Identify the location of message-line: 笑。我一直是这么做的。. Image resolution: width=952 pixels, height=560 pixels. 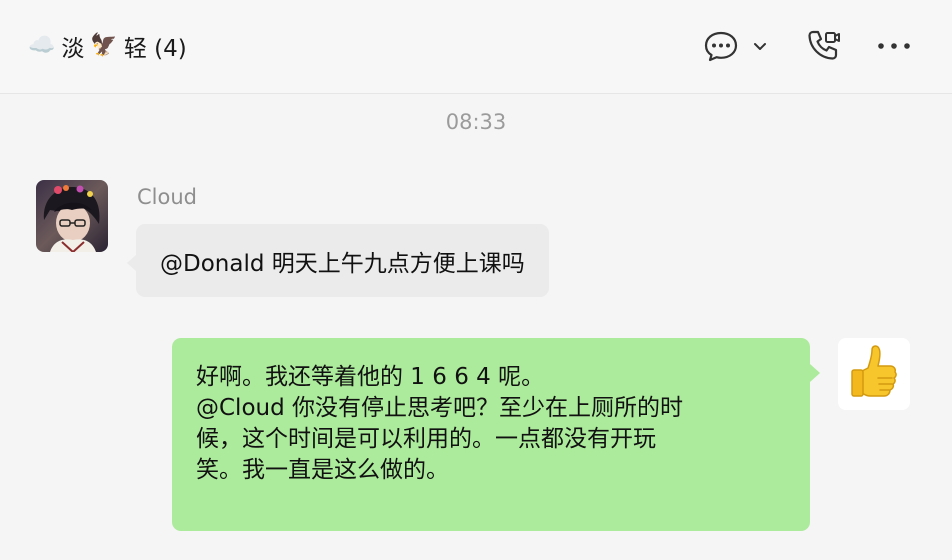
(322, 470).